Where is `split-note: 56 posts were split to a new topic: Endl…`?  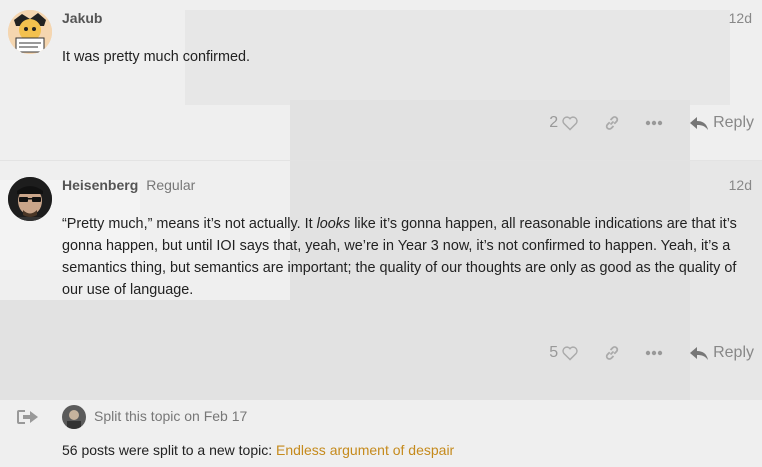 split-note: 56 posts were split to a new topic: Endl… is located at coordinates (258, 450).